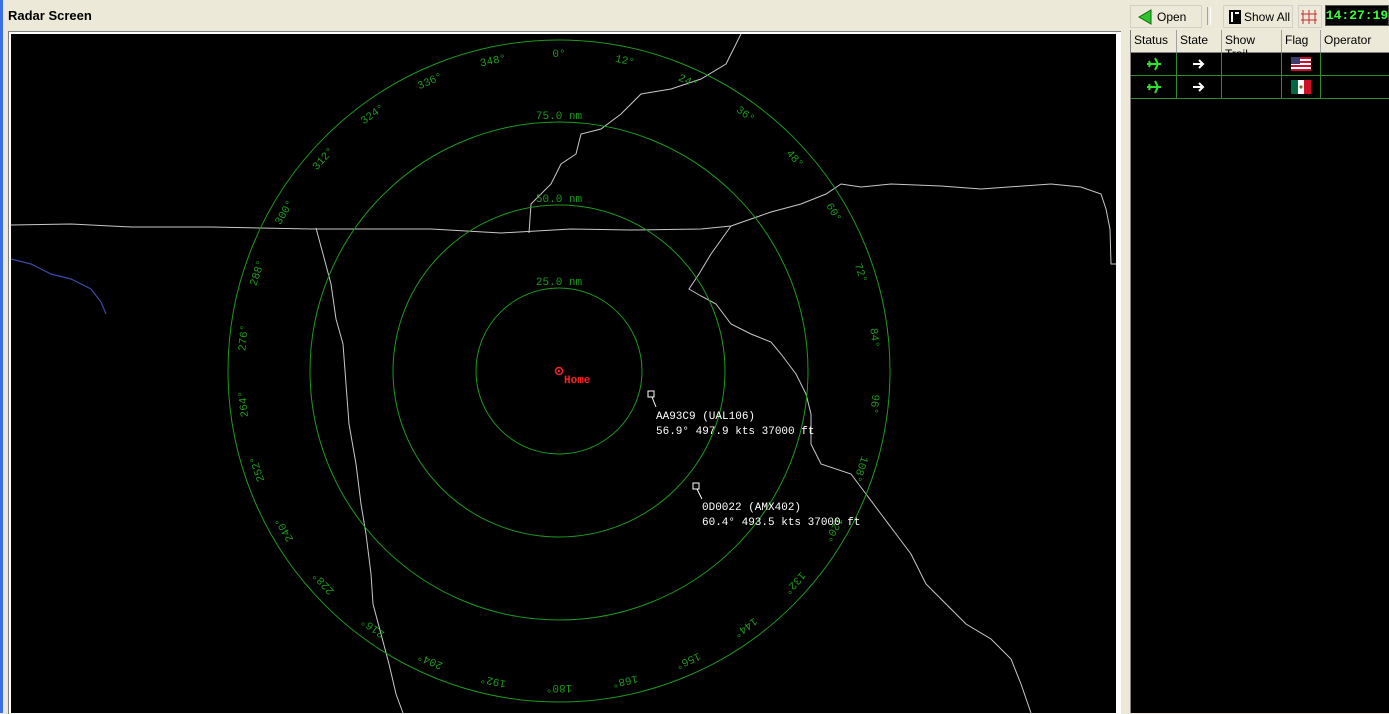 This screenshot has height=714, width=1389. What do you see at coordinates (1172, 16) in the screenshot?
I see `open-button-label: Open` at bounding box center [1172, 16].